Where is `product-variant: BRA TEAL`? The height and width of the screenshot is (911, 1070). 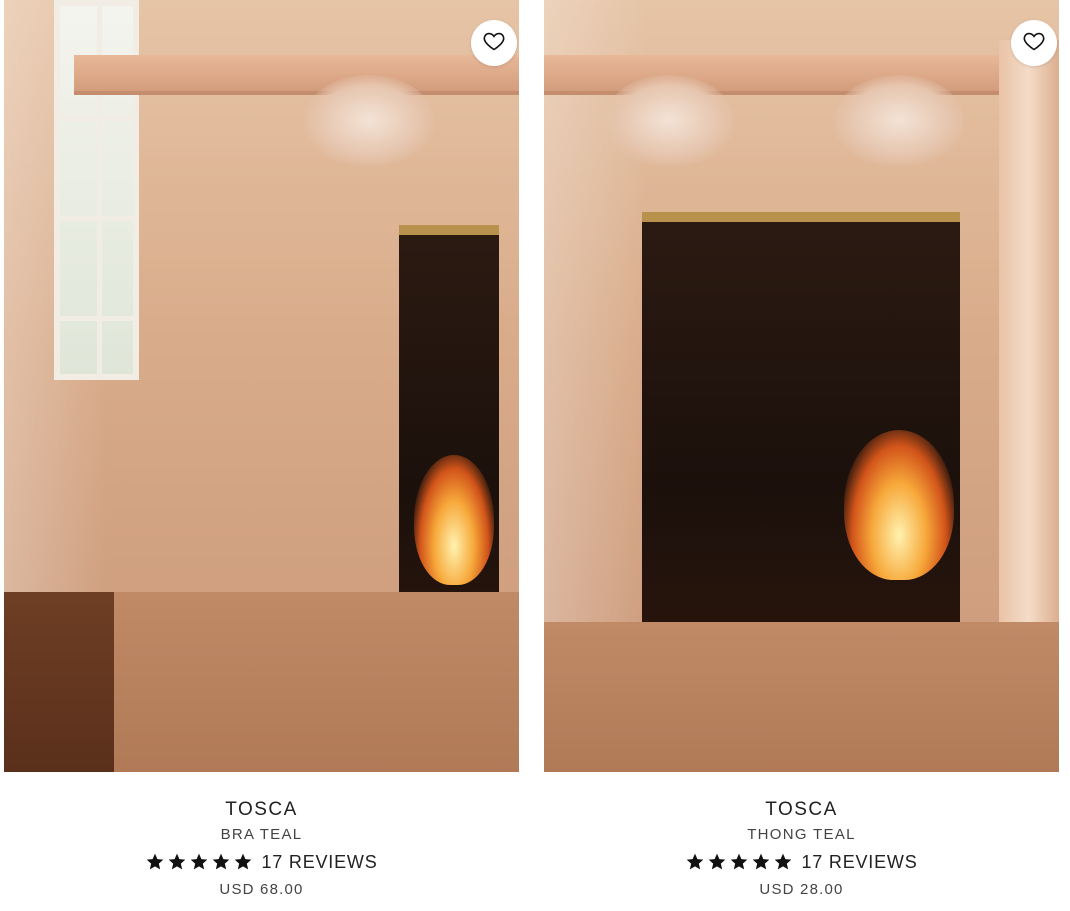
product-variant: BRA TEAL is located at coordinates (261, 834).